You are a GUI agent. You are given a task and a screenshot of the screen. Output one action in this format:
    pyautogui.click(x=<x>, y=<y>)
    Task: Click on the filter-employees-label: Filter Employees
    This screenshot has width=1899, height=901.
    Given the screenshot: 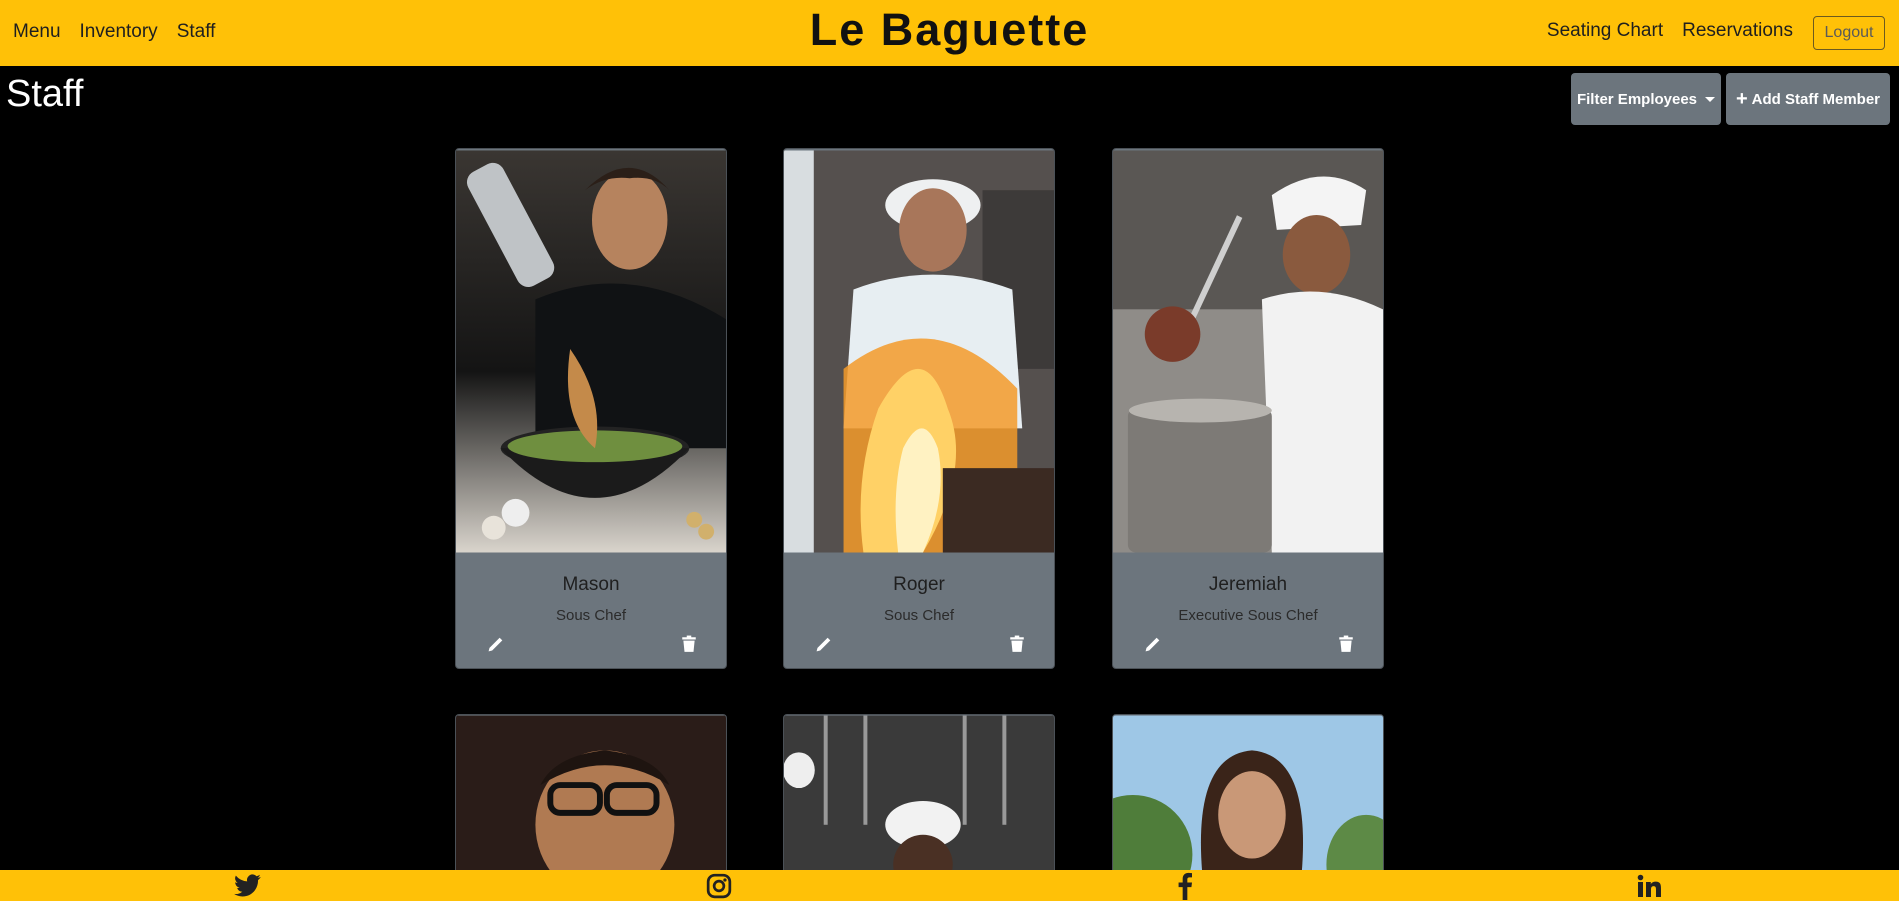 What is the action you would take?
    pyautogui.click(x=1637, y=99)
    